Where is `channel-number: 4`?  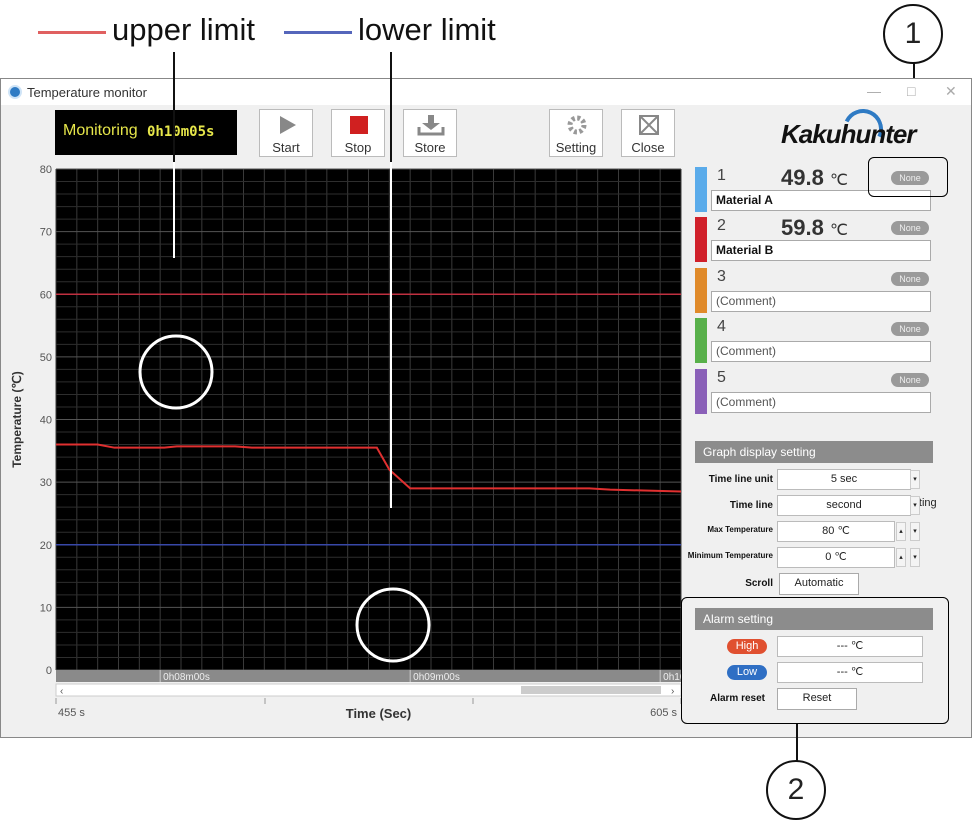 channel-number: 4 is located at coordinates (721, 326).